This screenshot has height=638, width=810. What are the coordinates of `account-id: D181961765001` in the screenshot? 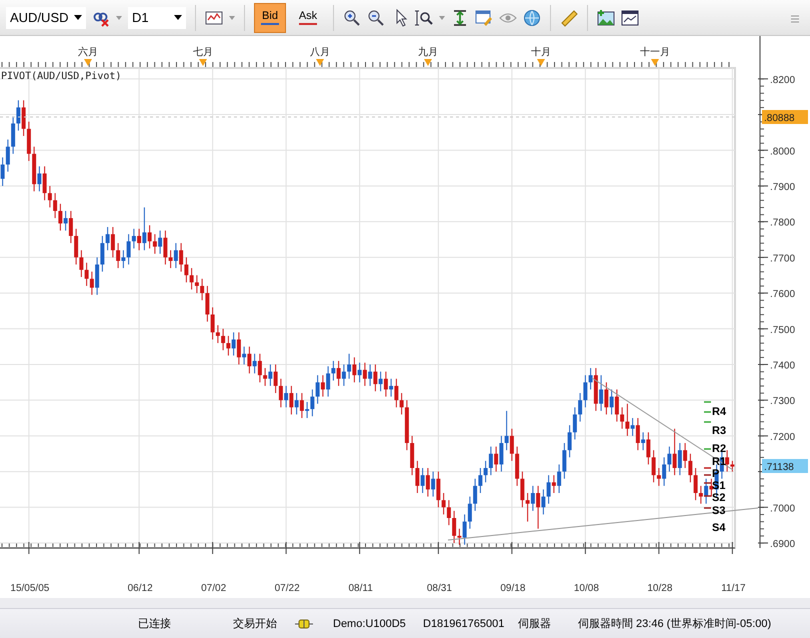 It's located at (464, 624).